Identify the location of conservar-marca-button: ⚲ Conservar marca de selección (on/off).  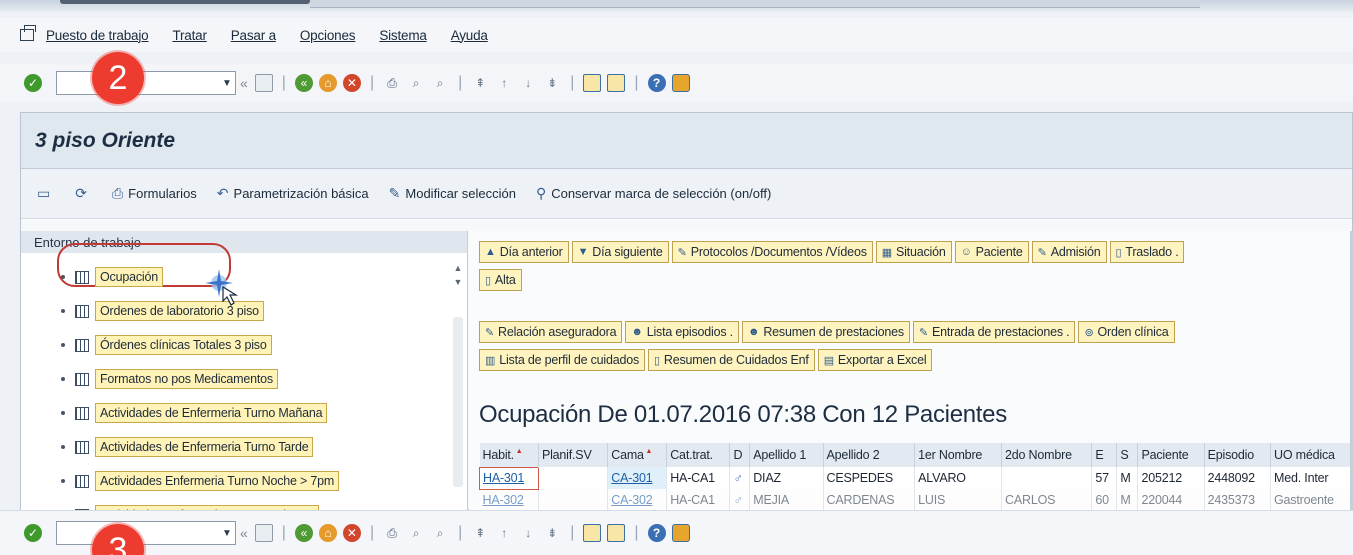
(653, 193).